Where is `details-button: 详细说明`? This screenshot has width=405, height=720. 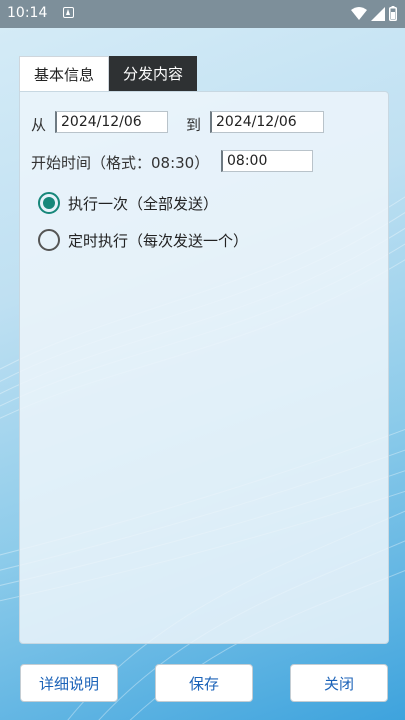 details-button: 详细说明 is located at coordinates (69, 683).